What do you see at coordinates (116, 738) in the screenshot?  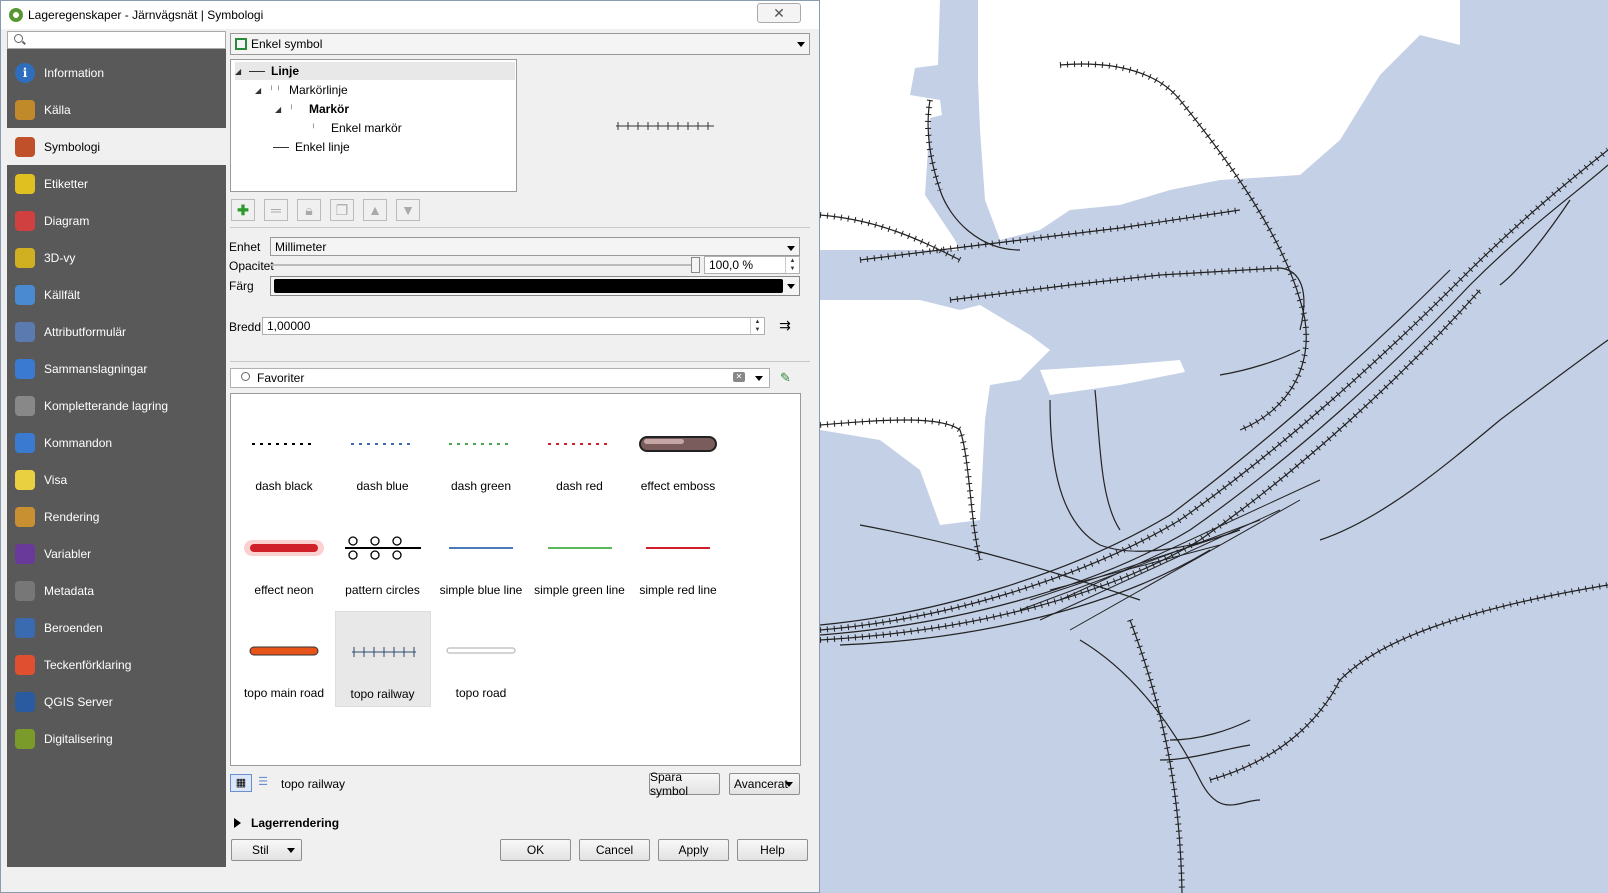 I see `sidebar-item-digitizing: Digitalisering` at bounding box center [116, 738].